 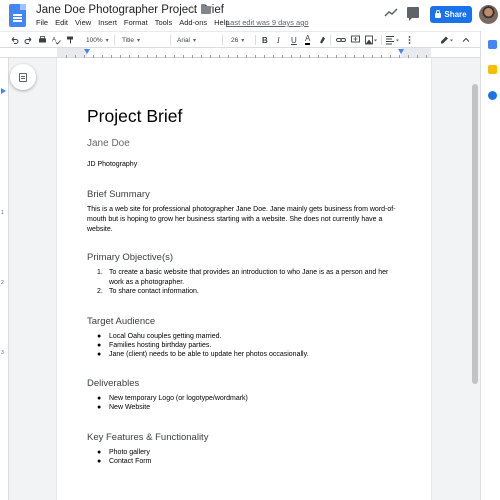 I want to click on menu-file: File, so click(x=42, y=22).